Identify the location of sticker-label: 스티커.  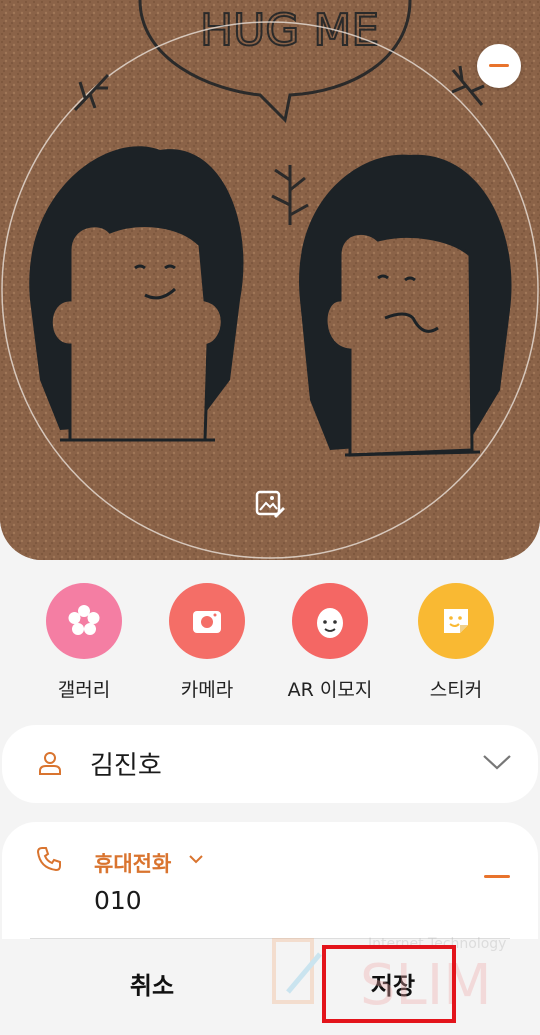
(456, 690).